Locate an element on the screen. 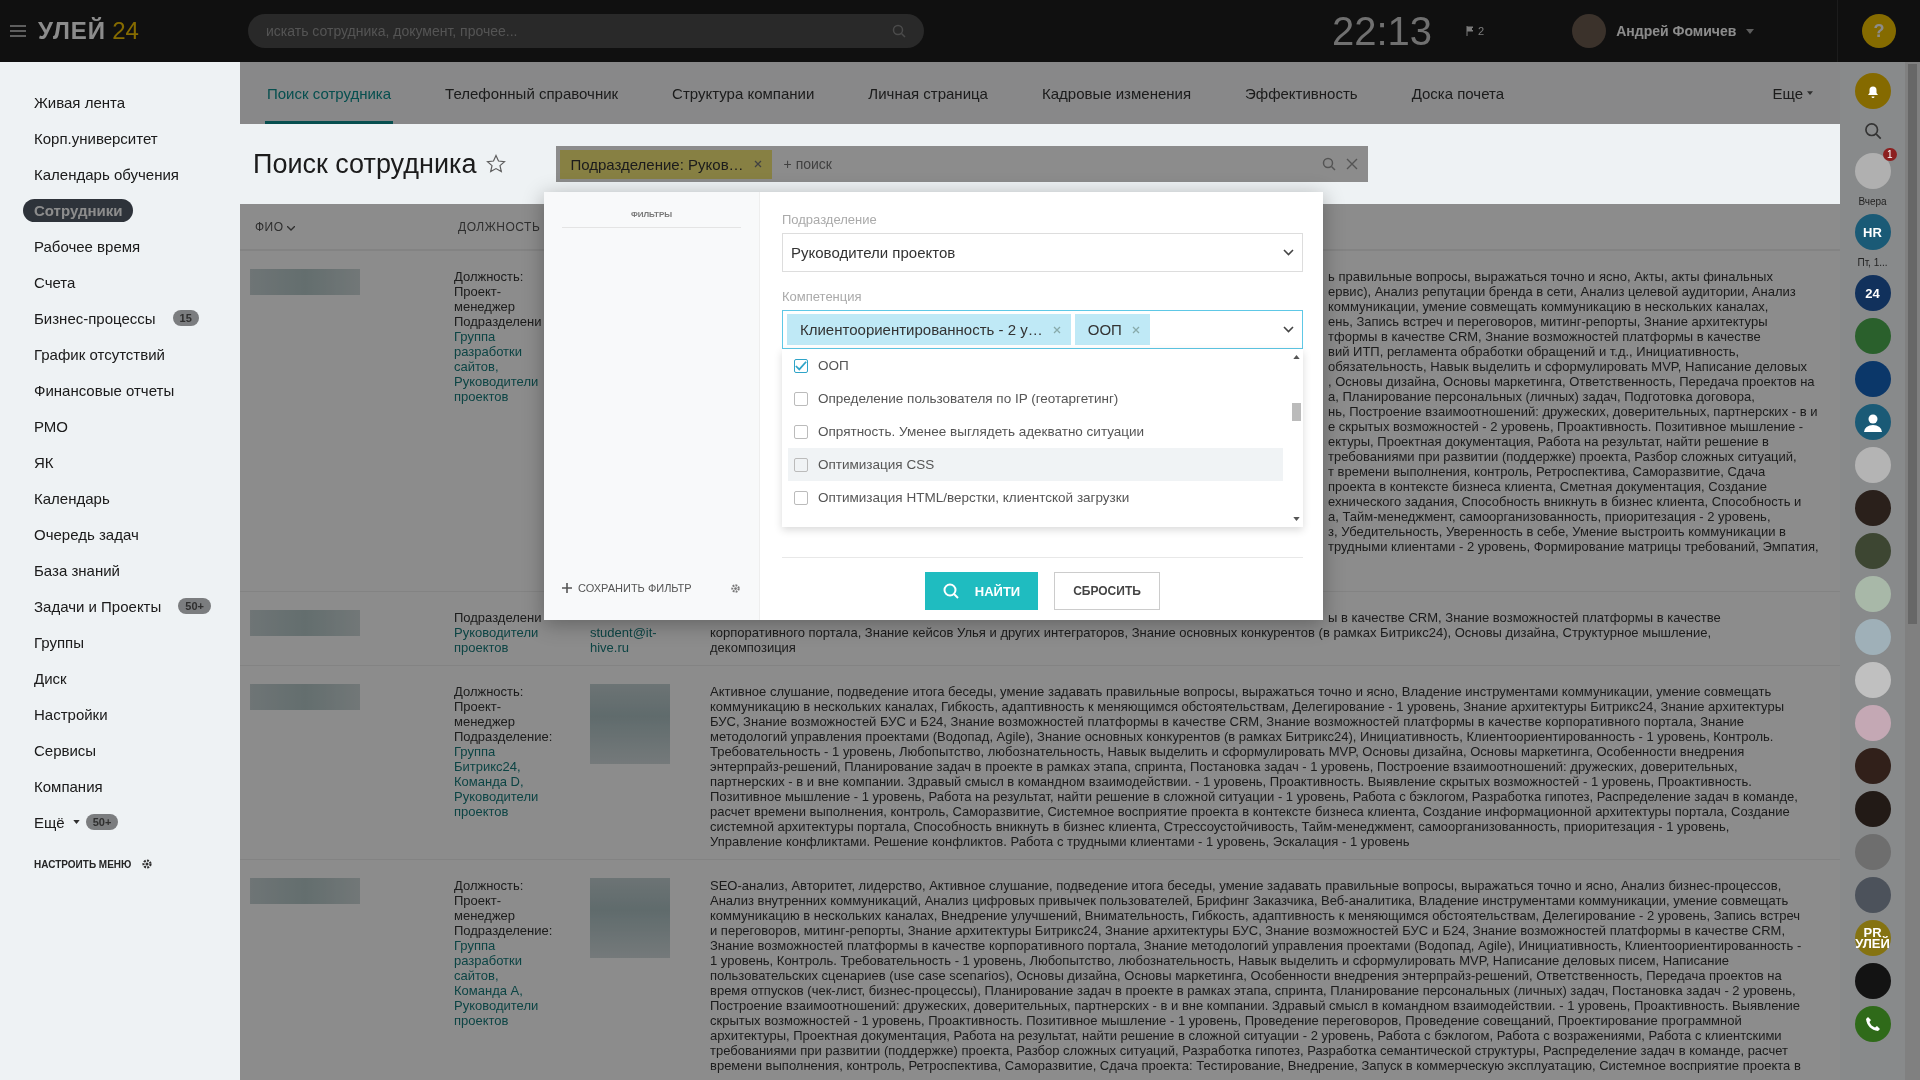  arrow-down-icon is located at coordinates (1296, 519).